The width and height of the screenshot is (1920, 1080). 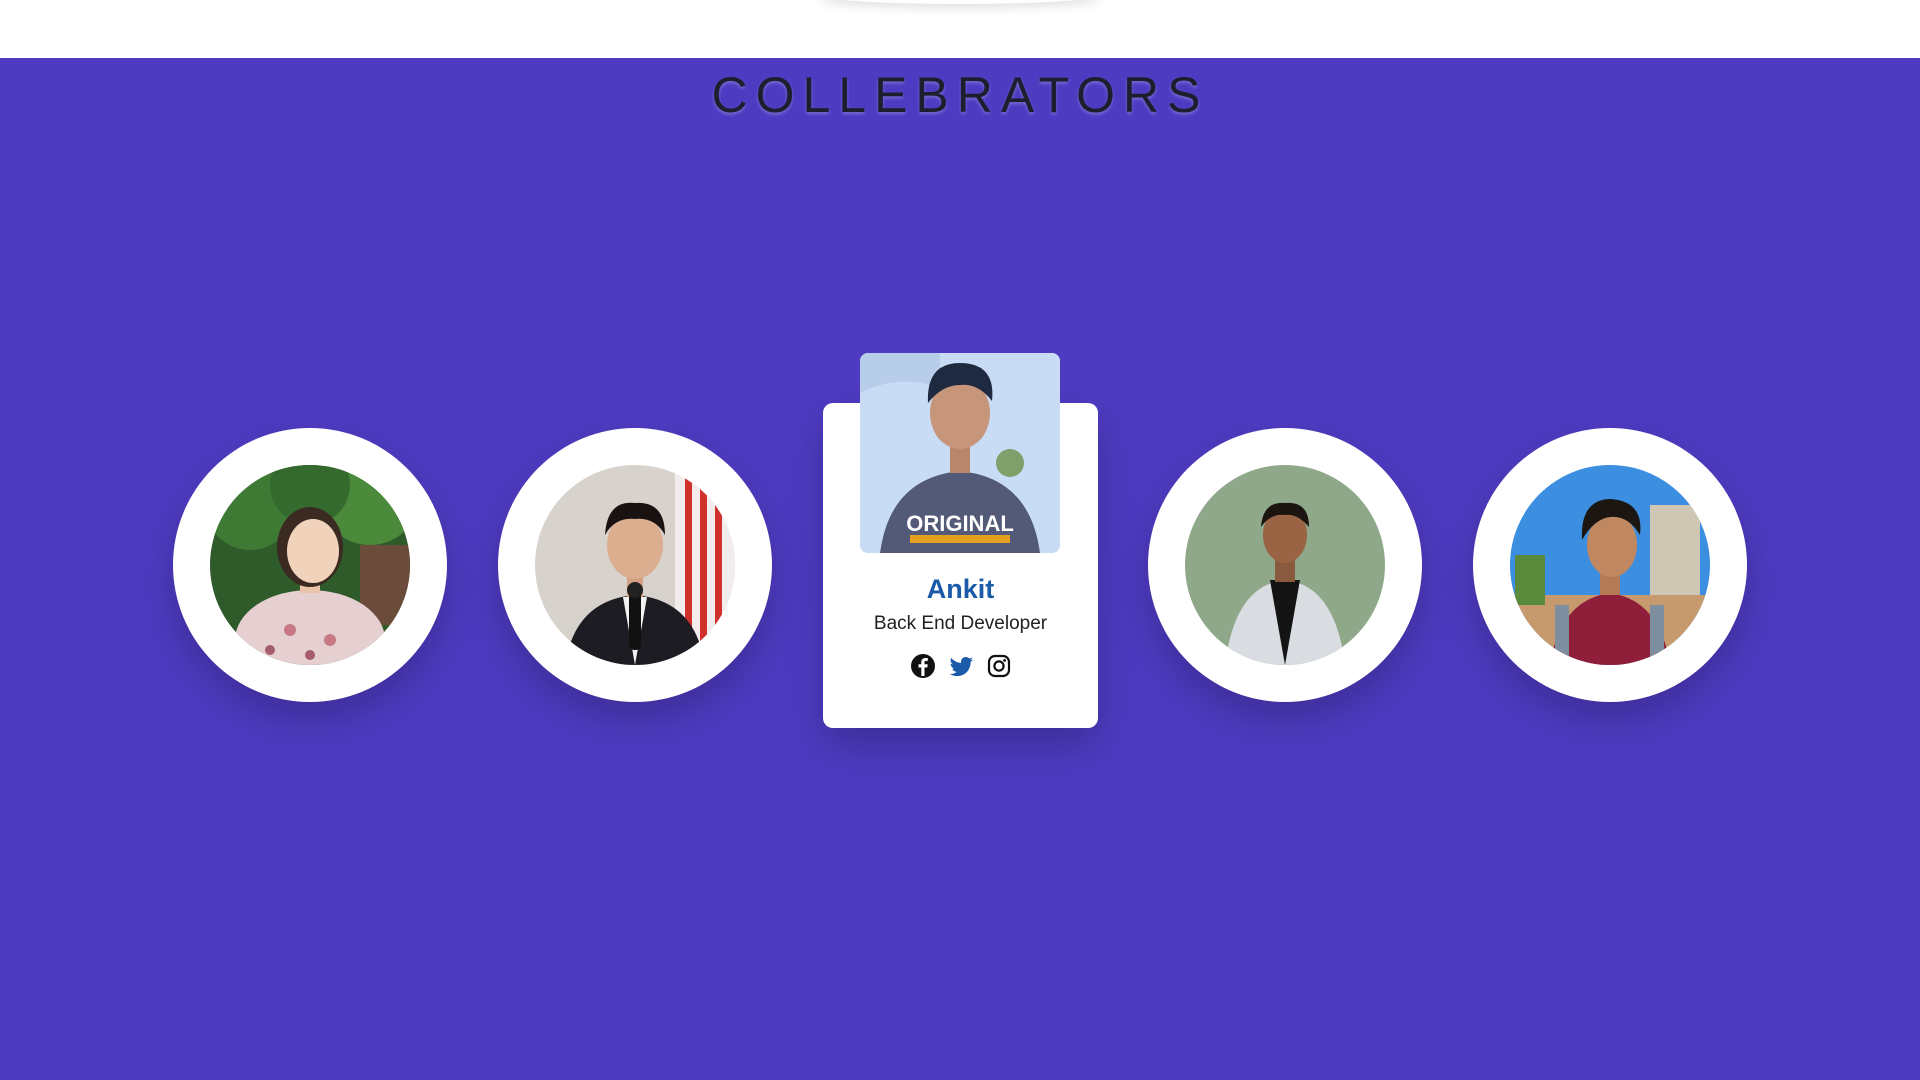 What do you see at coordinates (960, 95) in the screenshot?
I see `section-title: COLLEBRATORS` at bounding box center [960, 95].